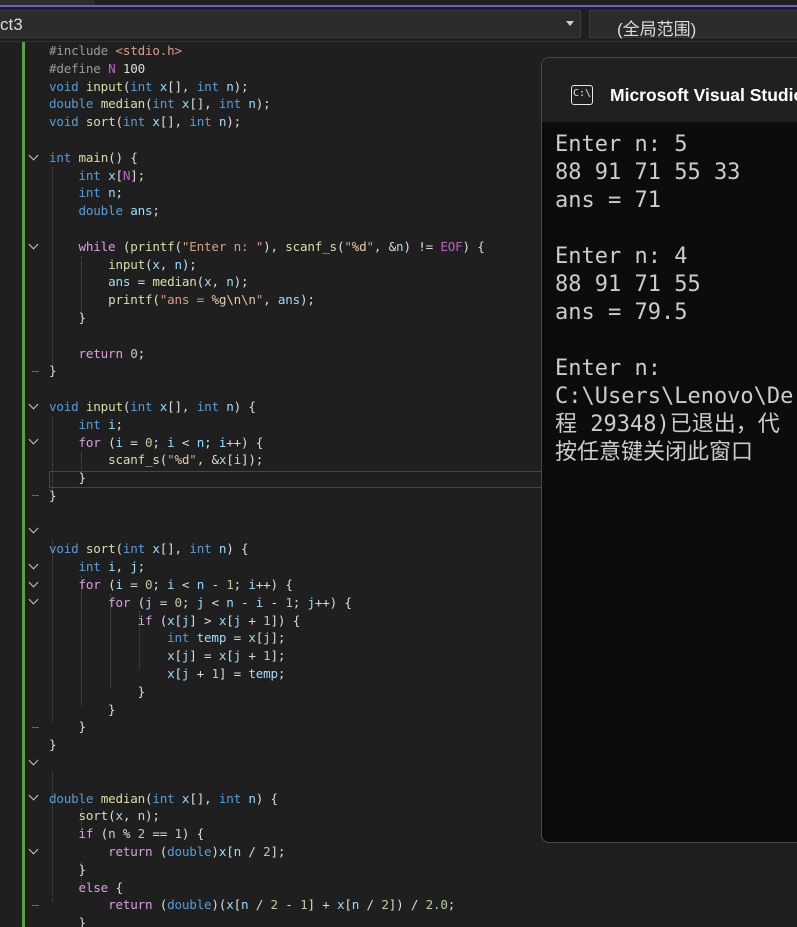 The height and width of the screenshot is (927, 797). I want to click on console-line: 88 91 71 55 33, so click(648, 172).